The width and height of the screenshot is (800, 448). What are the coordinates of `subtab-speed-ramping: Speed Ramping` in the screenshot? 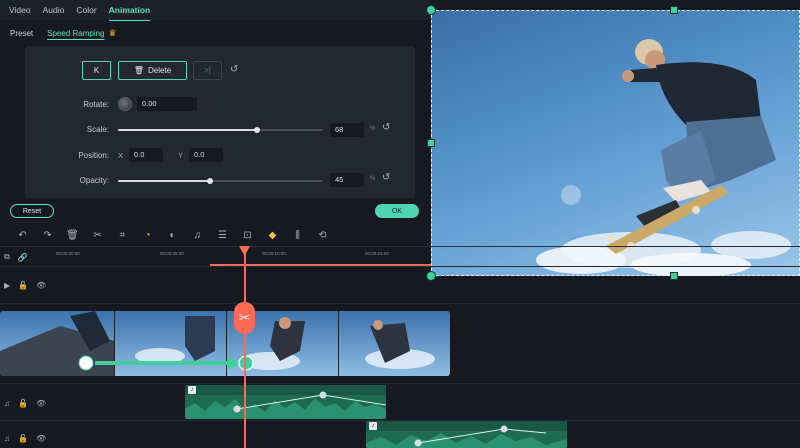 It's located at (75, 33).